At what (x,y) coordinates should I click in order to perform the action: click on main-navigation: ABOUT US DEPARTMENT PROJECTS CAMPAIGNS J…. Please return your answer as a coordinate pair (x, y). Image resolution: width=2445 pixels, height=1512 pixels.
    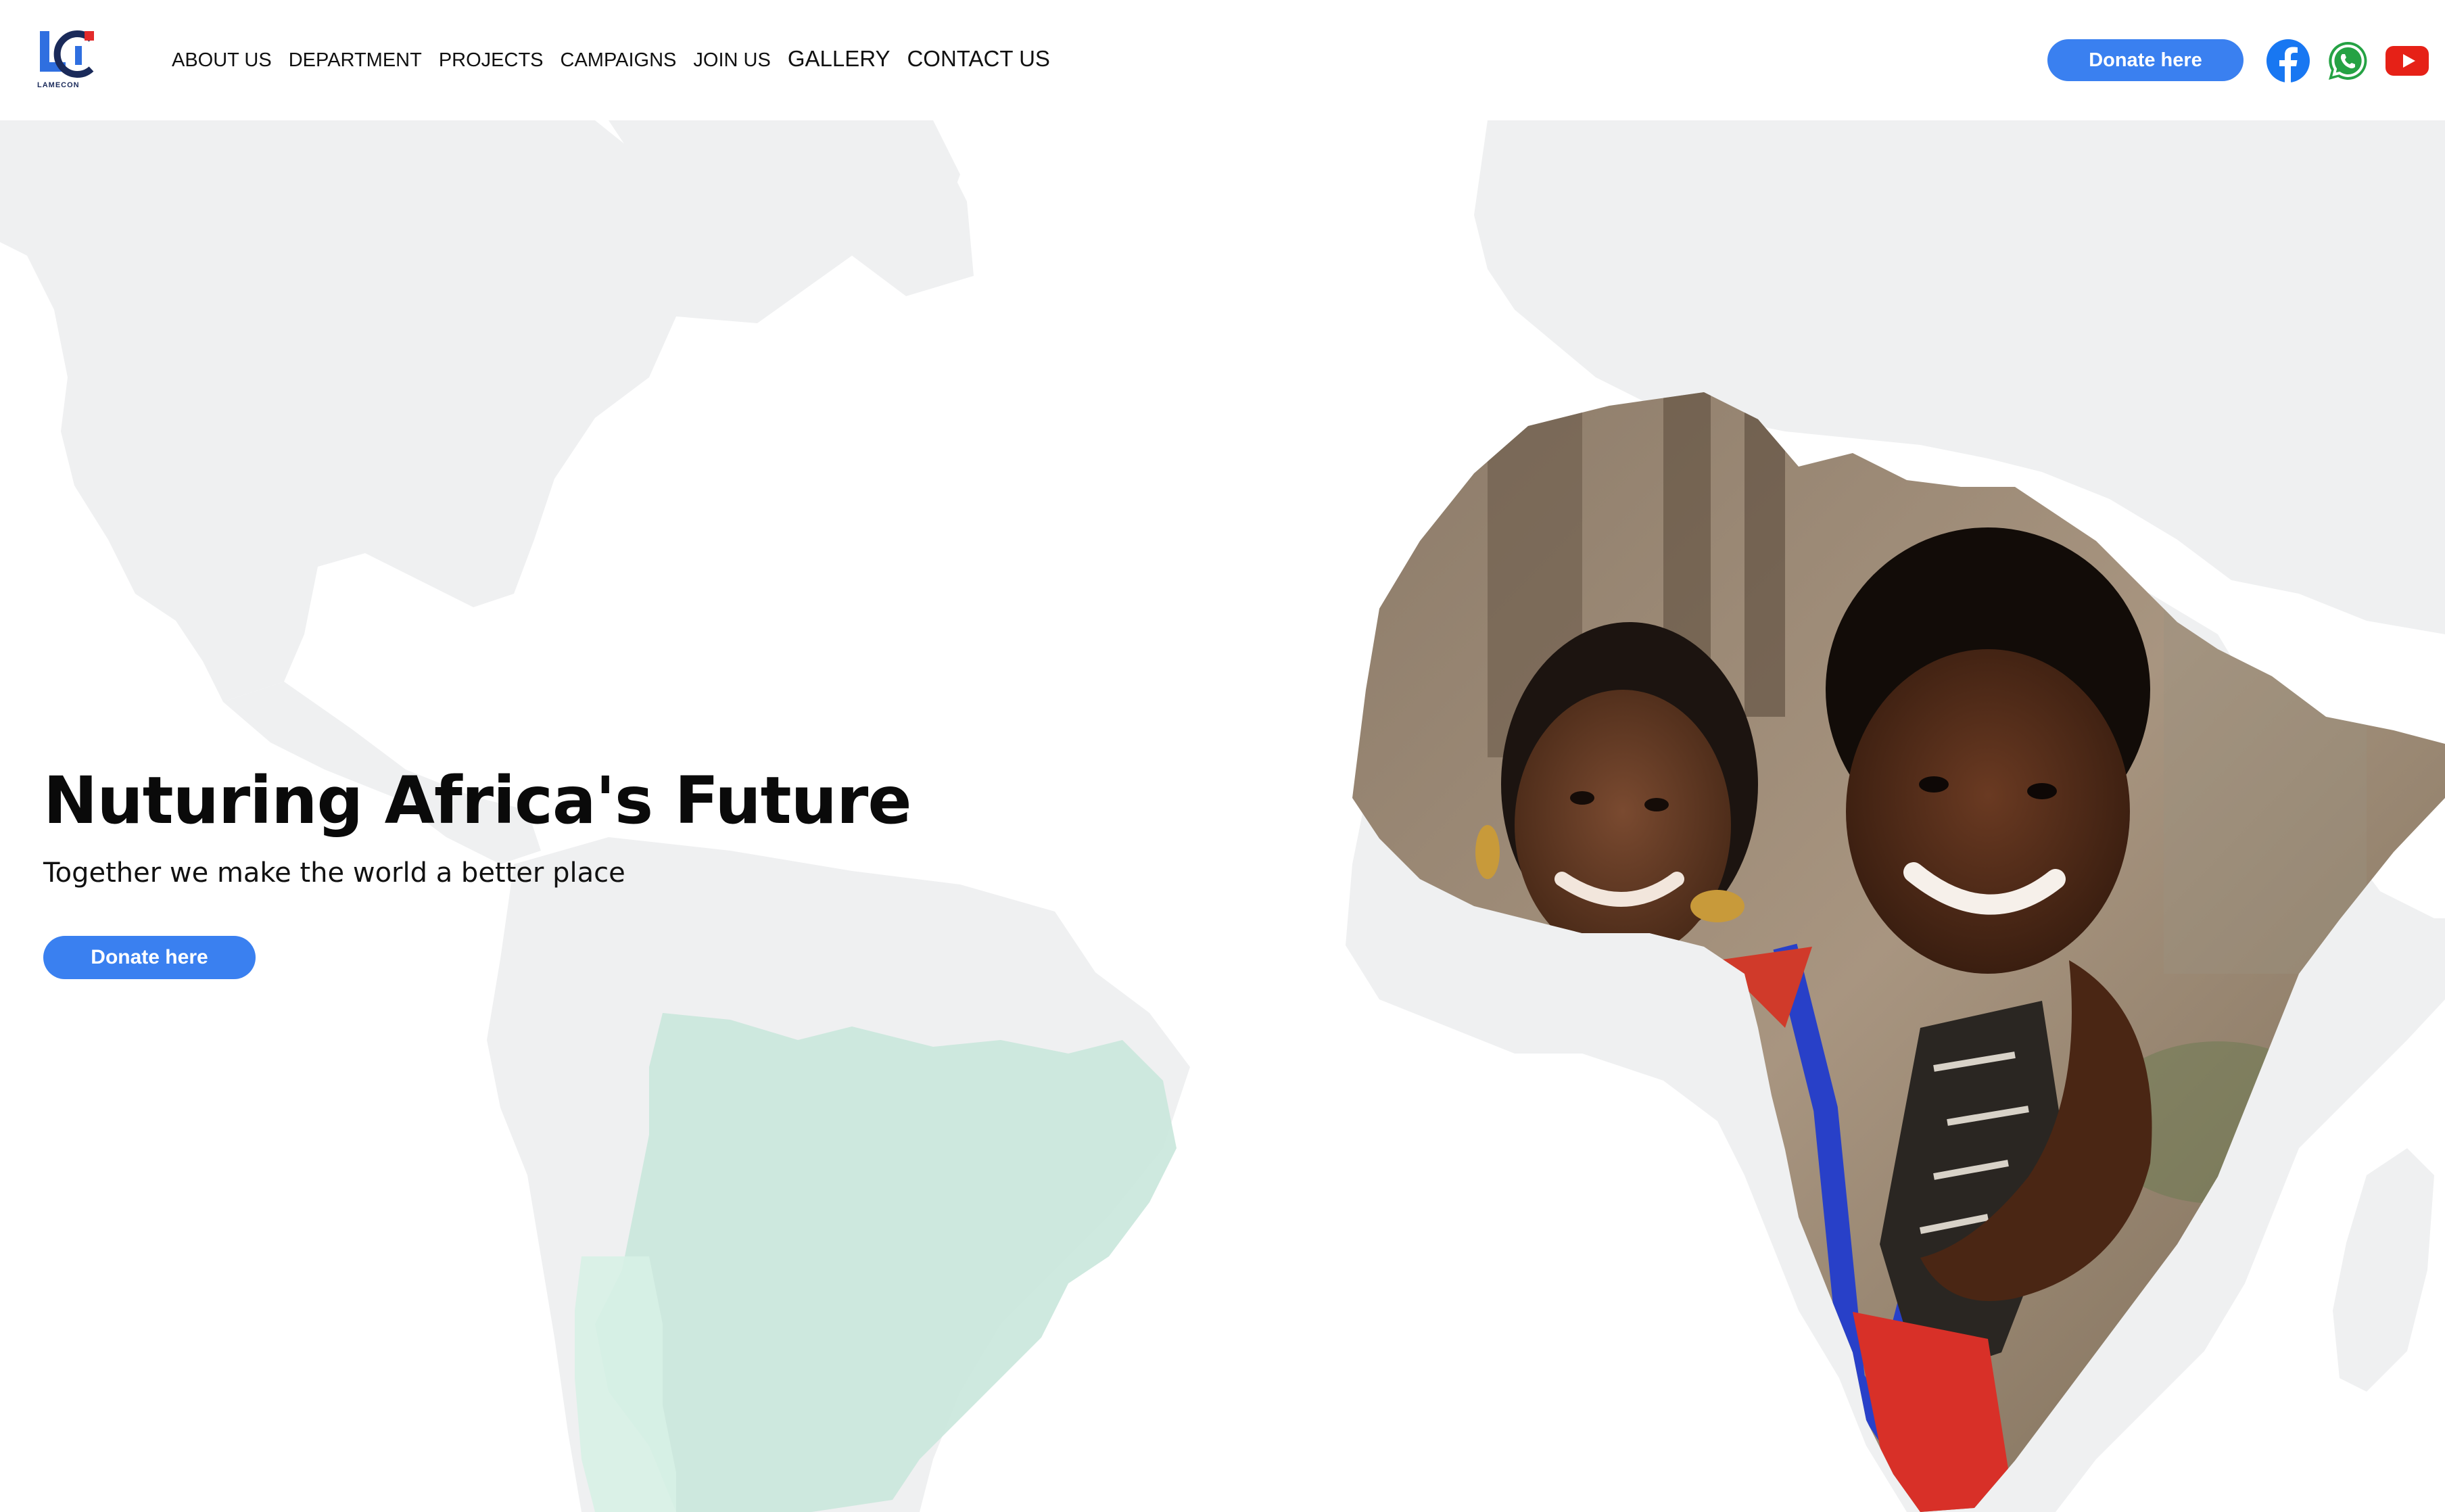
    Looking at the image, I should click on (611, 59).